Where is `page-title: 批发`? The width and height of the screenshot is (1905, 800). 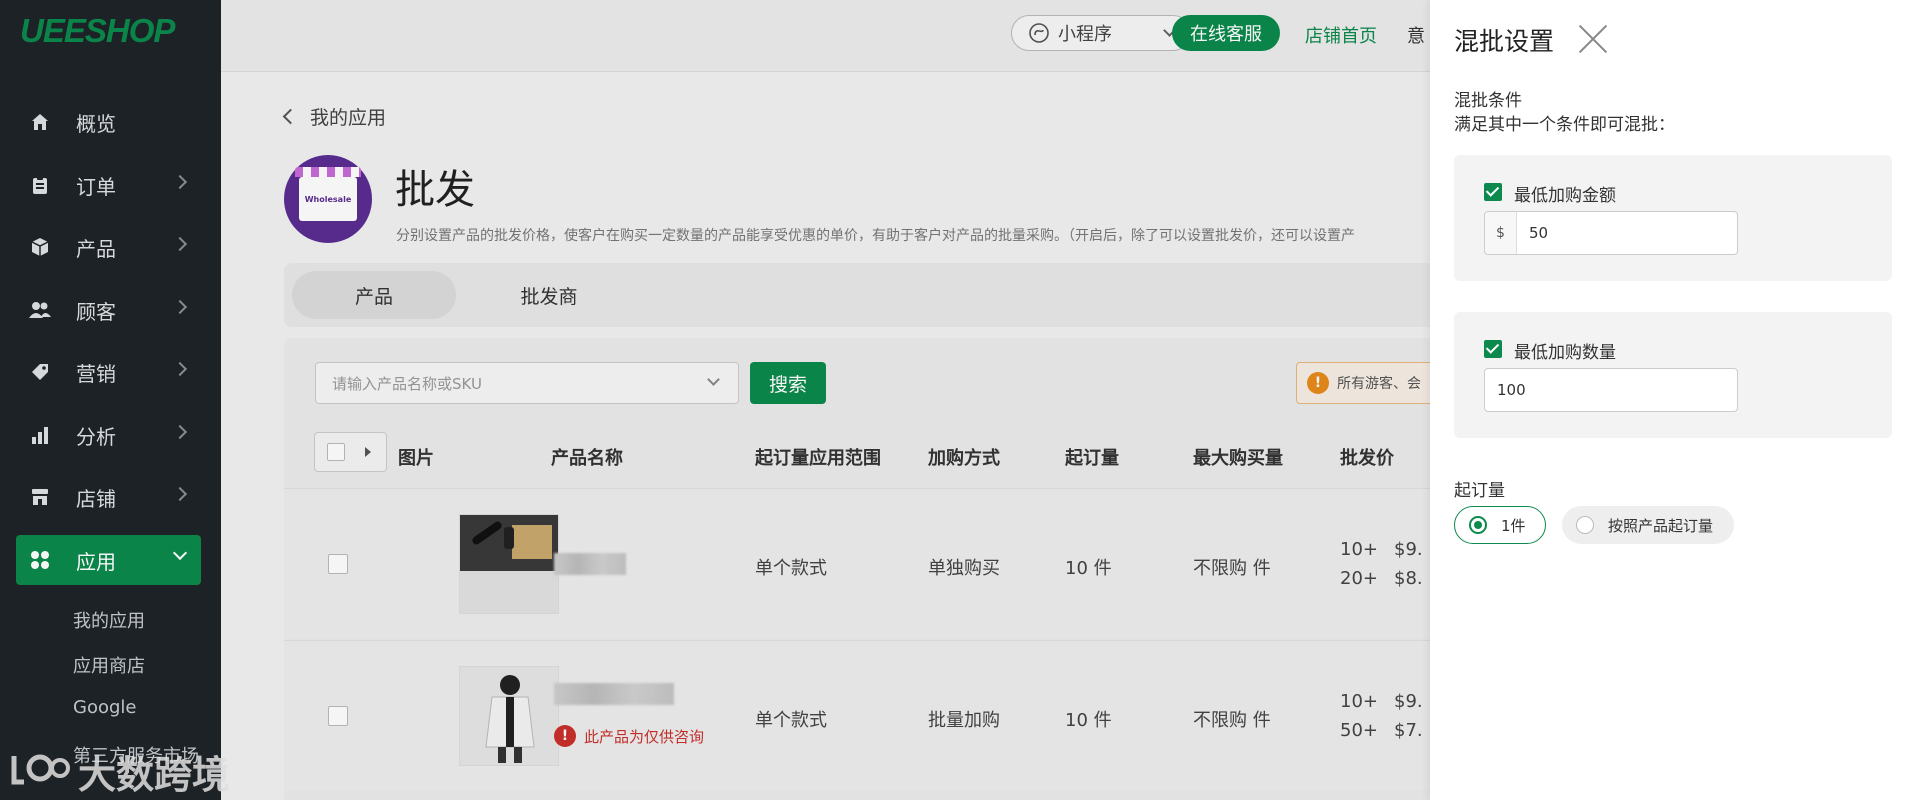
page-title: 批发 is located at coordinates (435, 190).